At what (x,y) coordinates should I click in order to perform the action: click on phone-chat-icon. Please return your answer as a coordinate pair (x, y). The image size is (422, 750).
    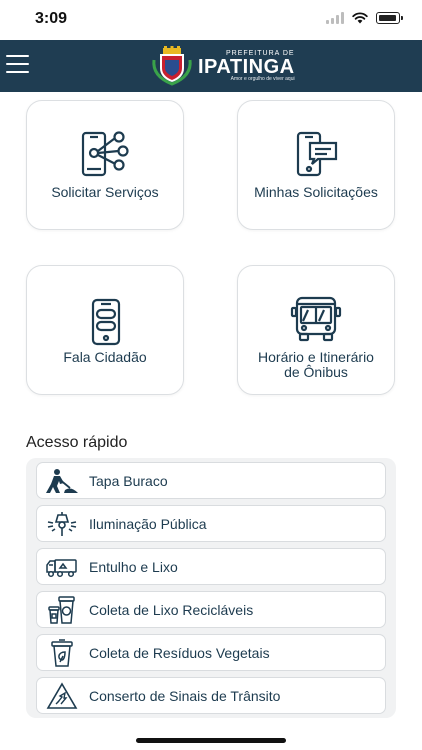
    Looking at the image, I should click on (317, 154).